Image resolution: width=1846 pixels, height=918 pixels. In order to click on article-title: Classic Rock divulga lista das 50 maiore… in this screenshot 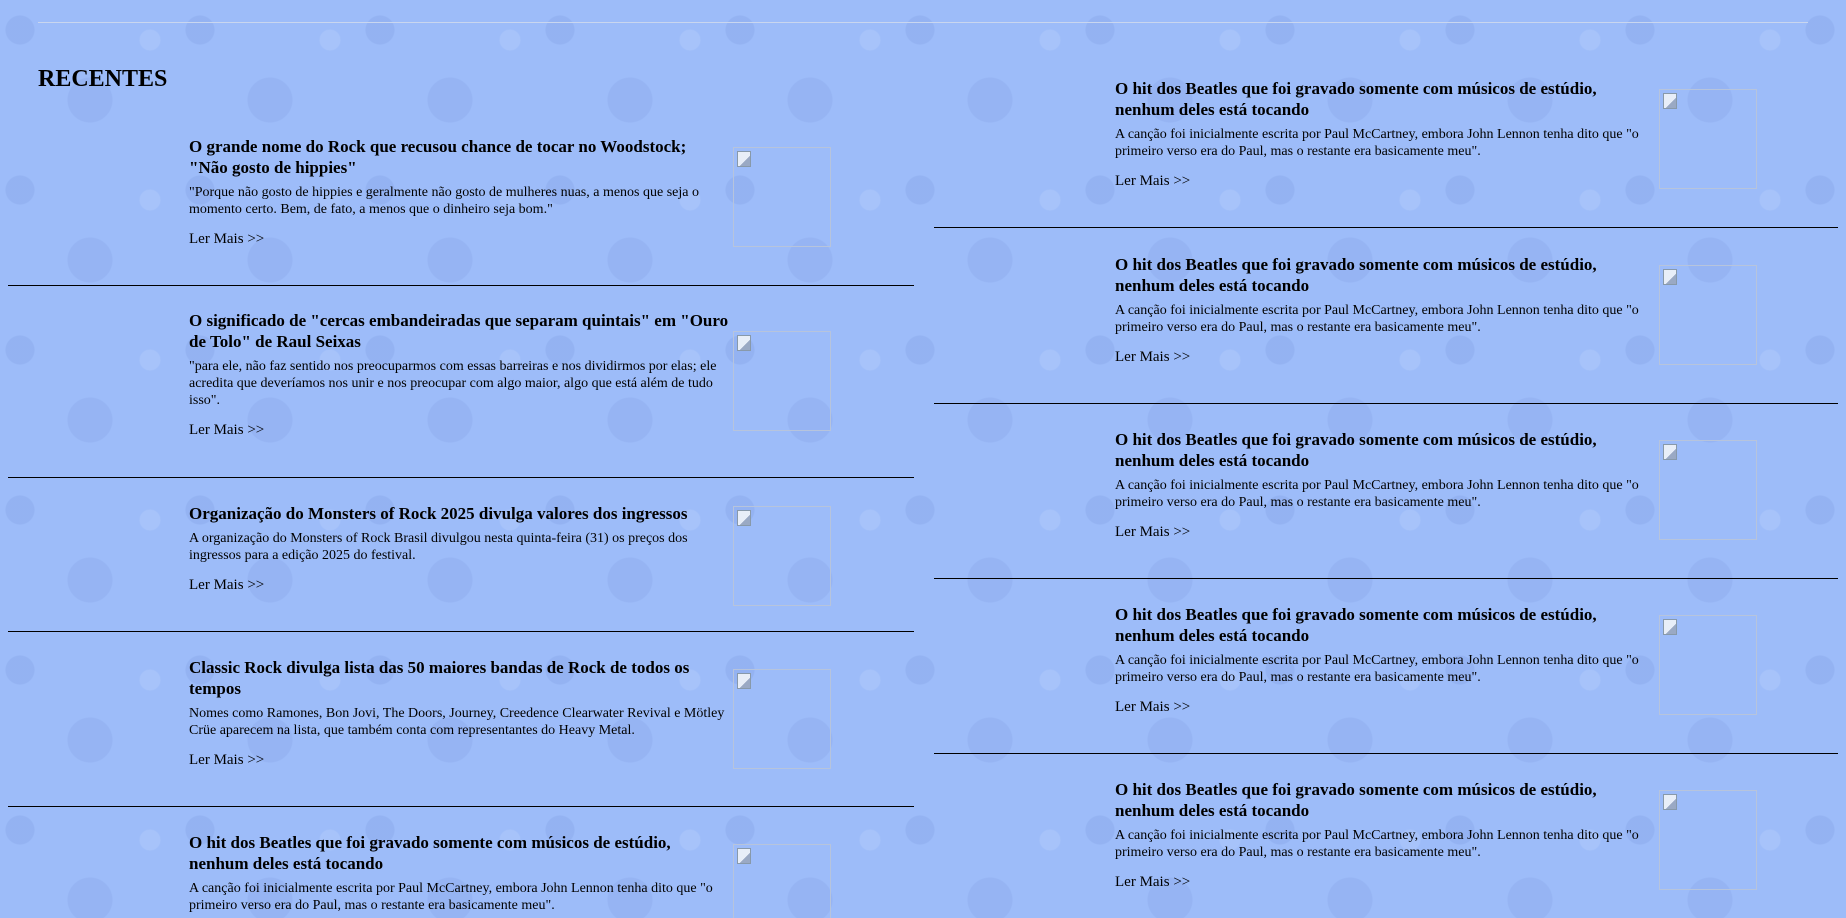, I will do `click(459, 678)`.